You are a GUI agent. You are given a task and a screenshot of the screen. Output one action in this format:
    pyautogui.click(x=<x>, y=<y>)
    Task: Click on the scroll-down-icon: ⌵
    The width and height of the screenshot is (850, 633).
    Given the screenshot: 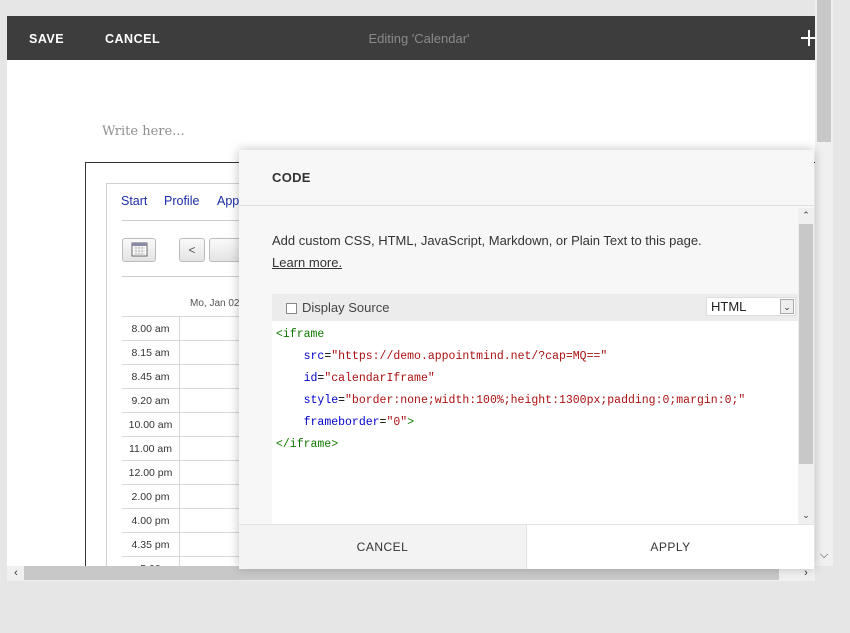 What is the action you would take?
    pyautogui.click(x=824, y=555)
    